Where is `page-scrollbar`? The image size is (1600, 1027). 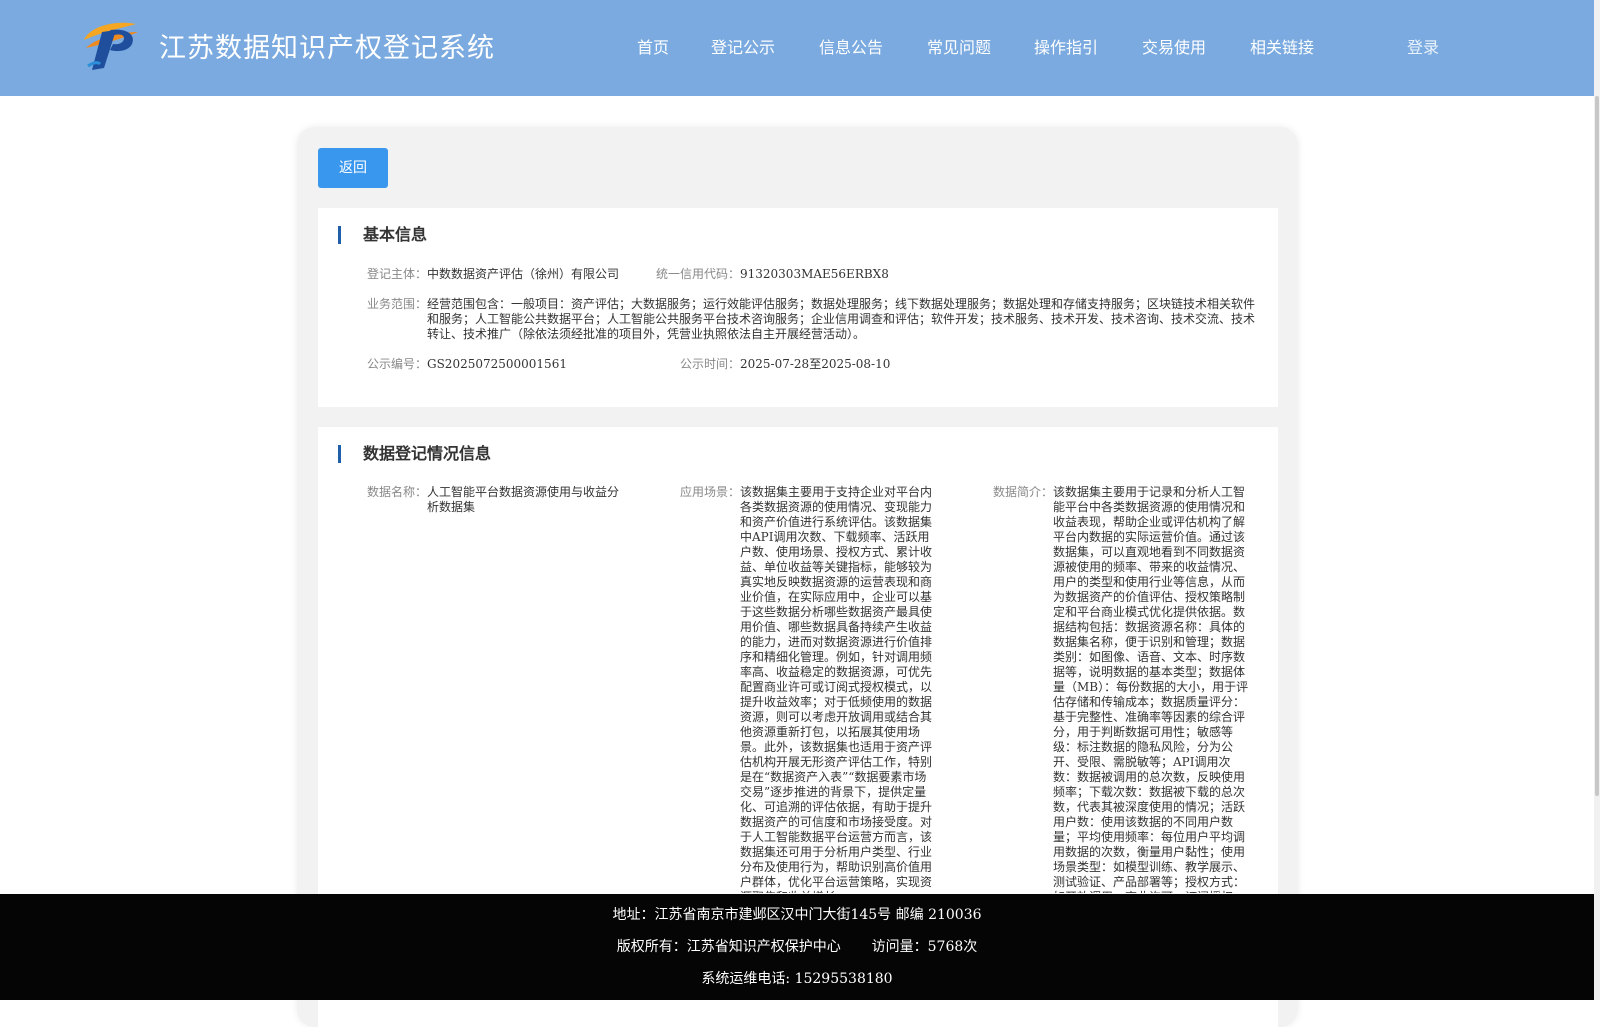 page-scrollbar is located at coordinates (1597, 500).